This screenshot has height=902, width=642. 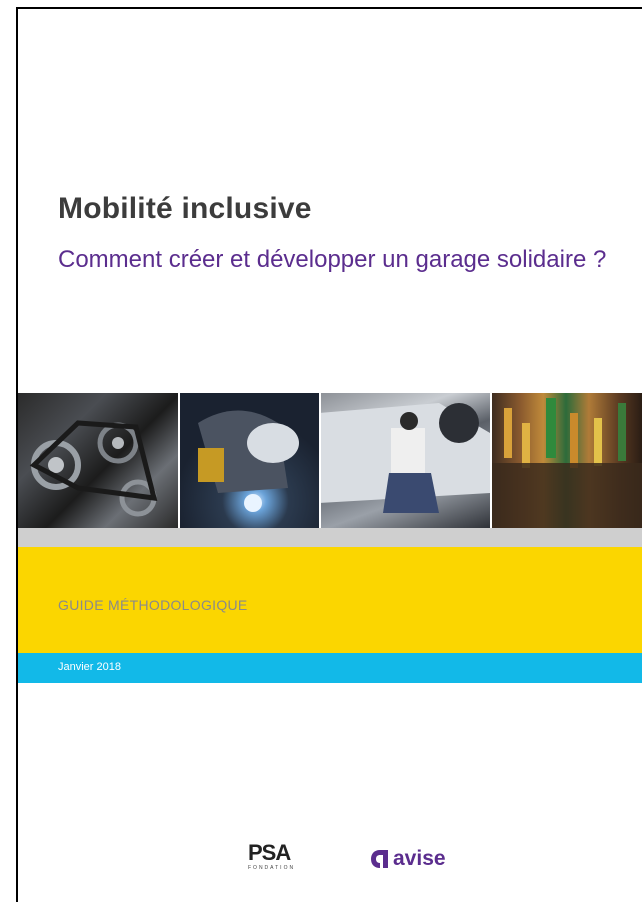 What do you see at coordinates (566, 460) in the screenshot?
I see `tools-wall-photo` at bounding box center [566, 460].